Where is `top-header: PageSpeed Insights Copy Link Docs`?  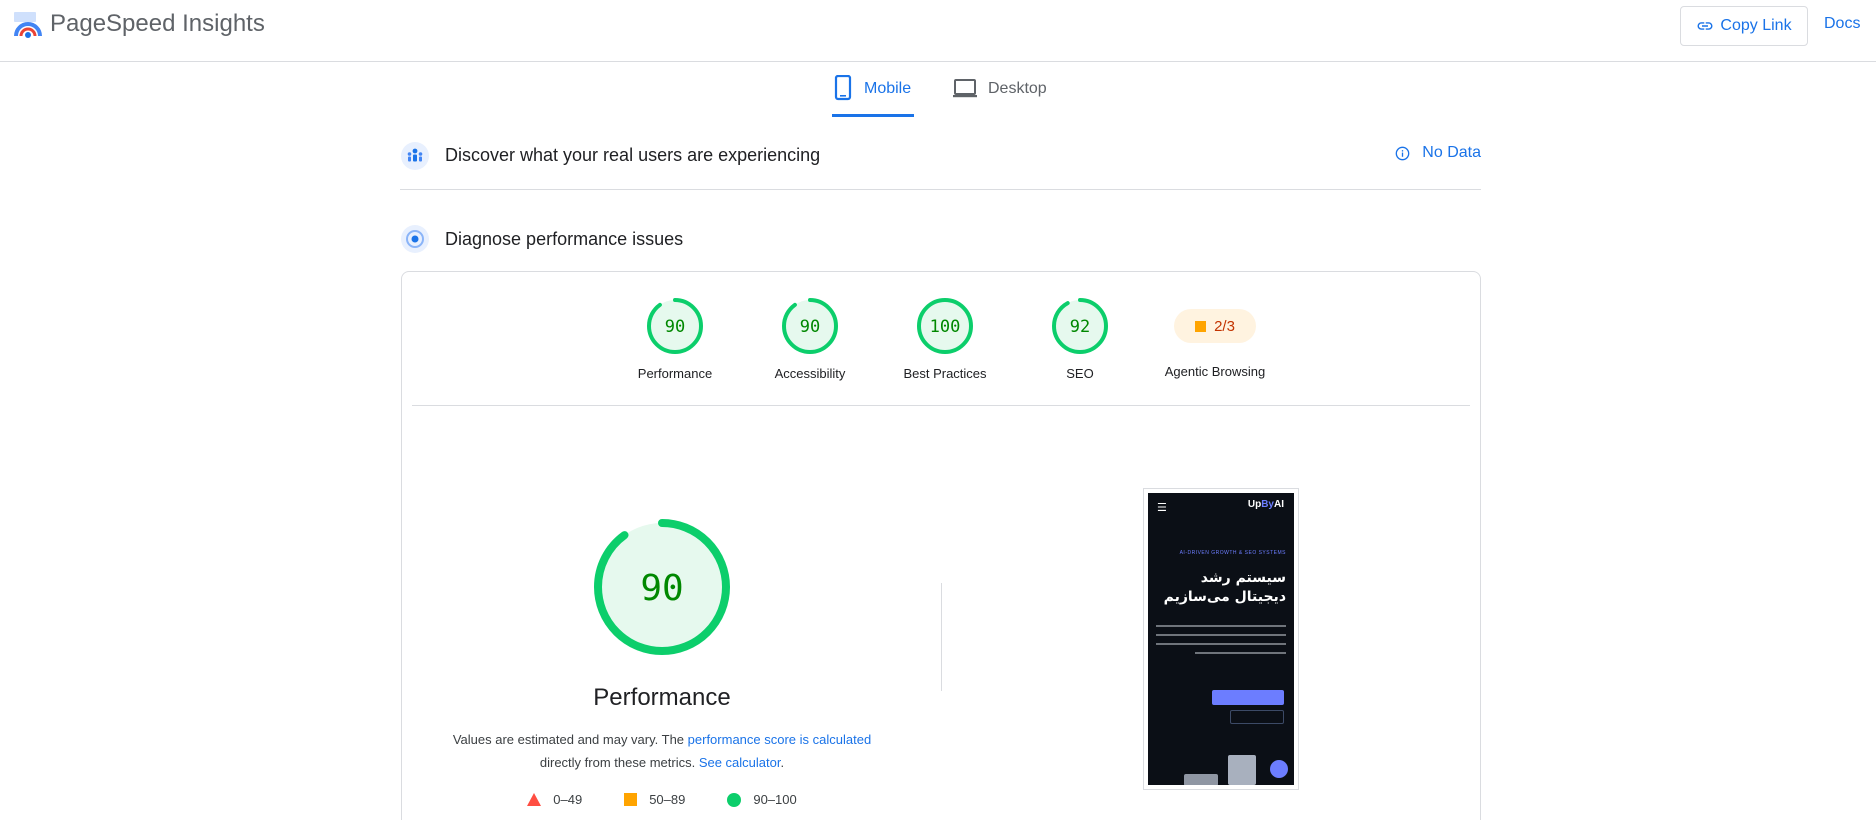 top-header: PageSpeed Insights Copy Link Docs is located at coordinates (938, 31).